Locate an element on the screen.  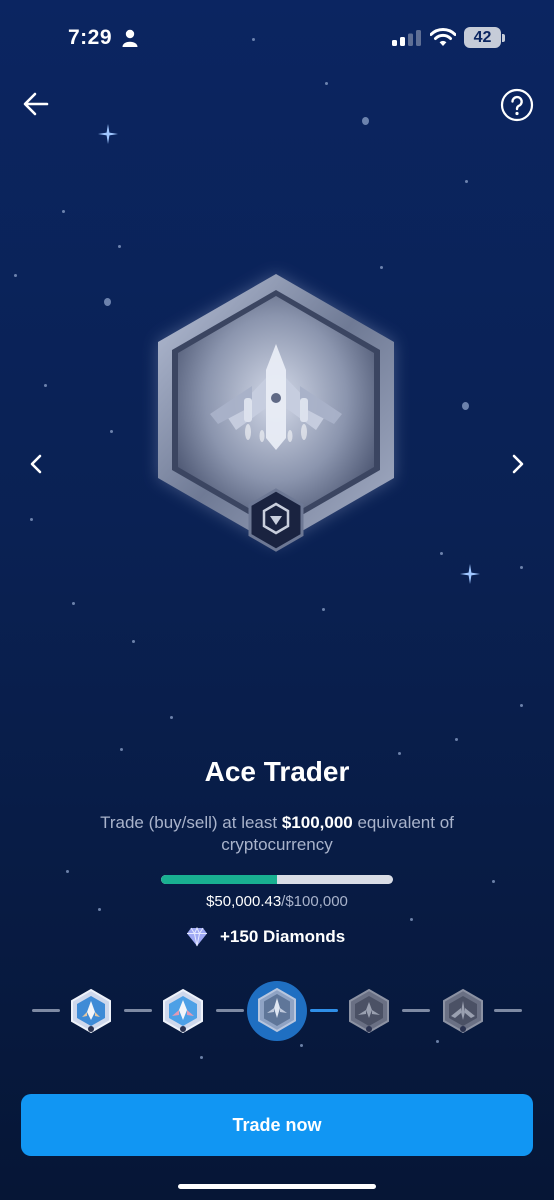
signal-icon is located at coordinates (406, 38).